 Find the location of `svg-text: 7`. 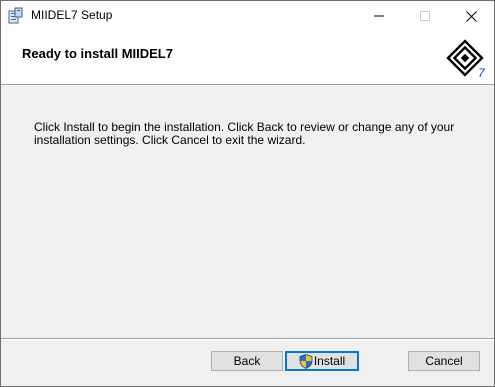

svg-text: 7 is located at coordinates (482, 72).